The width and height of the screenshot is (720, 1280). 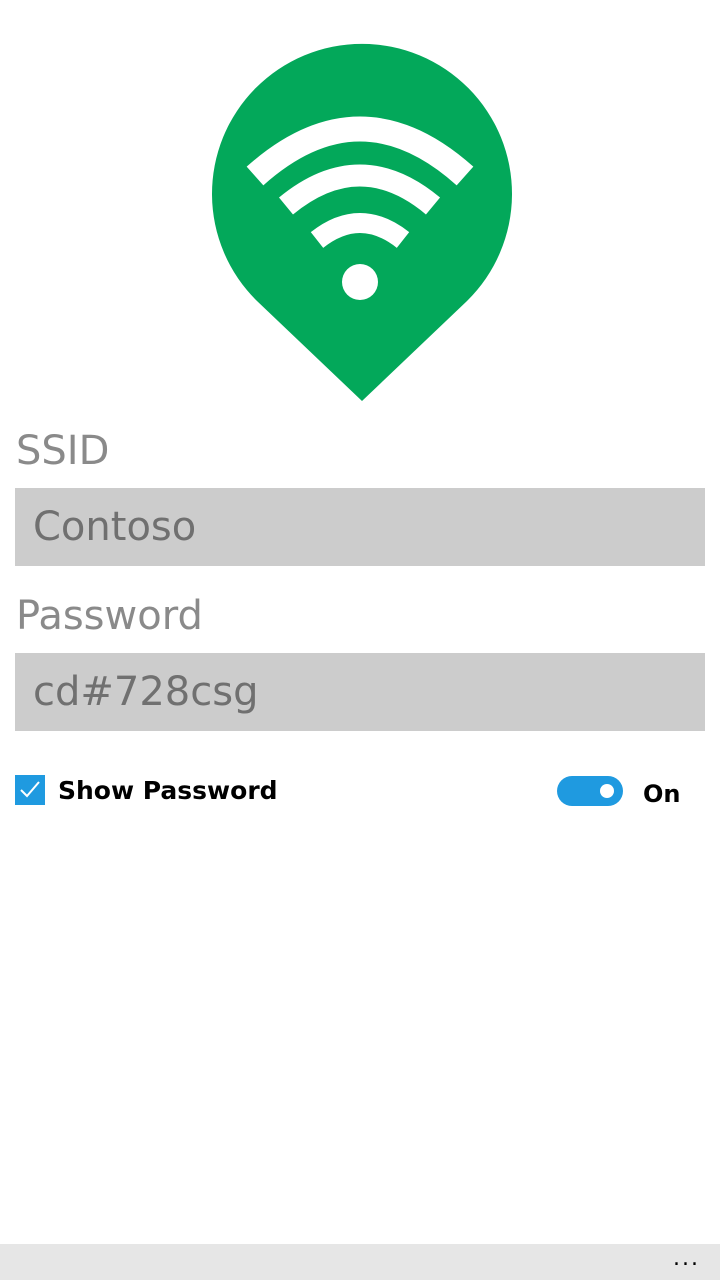 I want to click on toggle-switch, so click(x=590, y=791).